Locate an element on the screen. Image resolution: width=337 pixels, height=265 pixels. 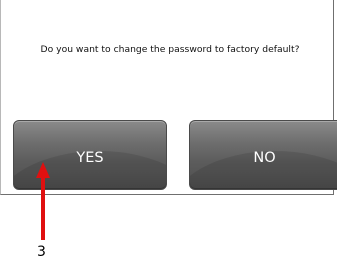
no-button: NO is located at coordinates (263, 155).